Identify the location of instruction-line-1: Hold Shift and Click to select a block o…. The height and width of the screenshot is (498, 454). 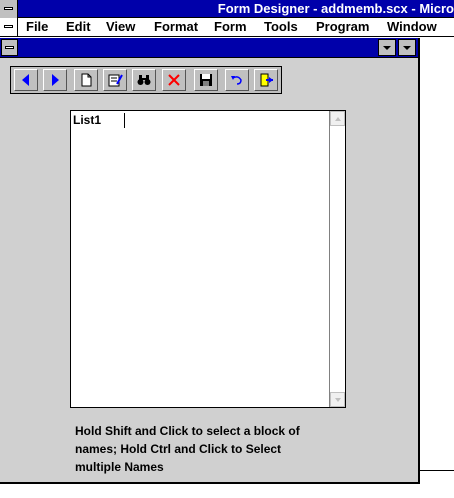
(187, 431).